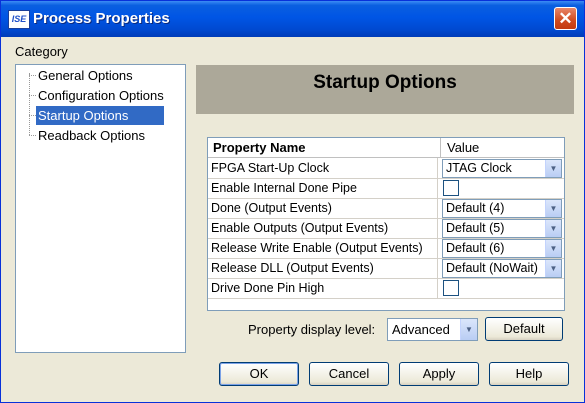 This screenshot has width=585, height=403. What do you see at coordinates (475, 228) in the screenshot?
I see `select-value: Default (5)` at bounding box center [475, 228].